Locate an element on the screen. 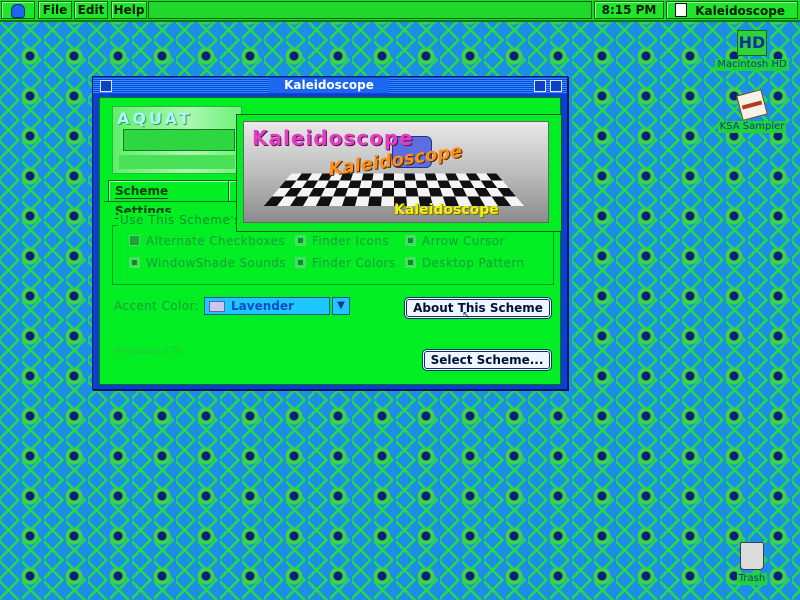 The image size is (800, 600). menu-bar: File Edit Help 8:15 PM Kaleidoscope is located at coordinates (400, 11).